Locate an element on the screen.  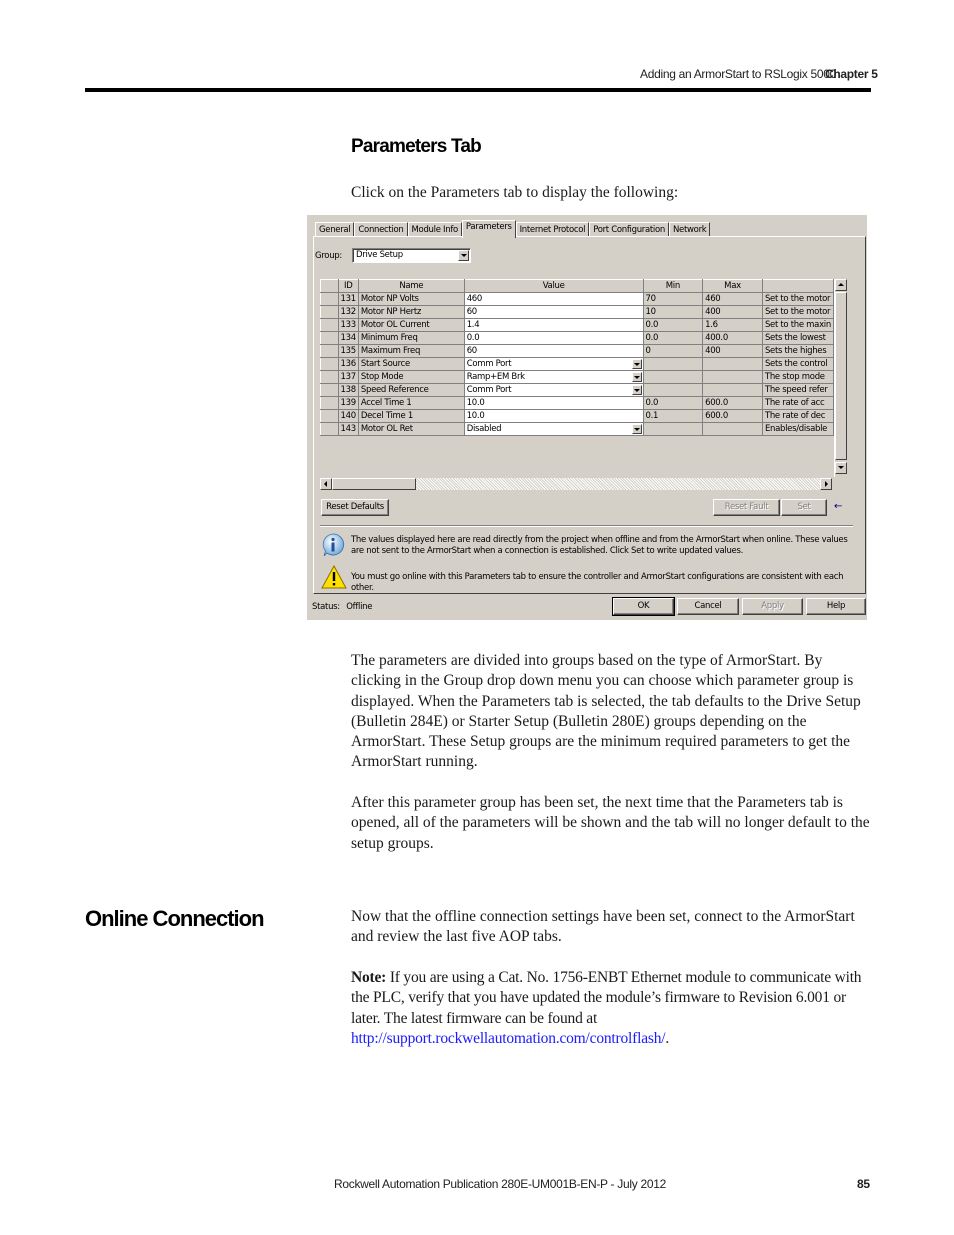
param-value: 10.0 is located at coordinates (475, 415).